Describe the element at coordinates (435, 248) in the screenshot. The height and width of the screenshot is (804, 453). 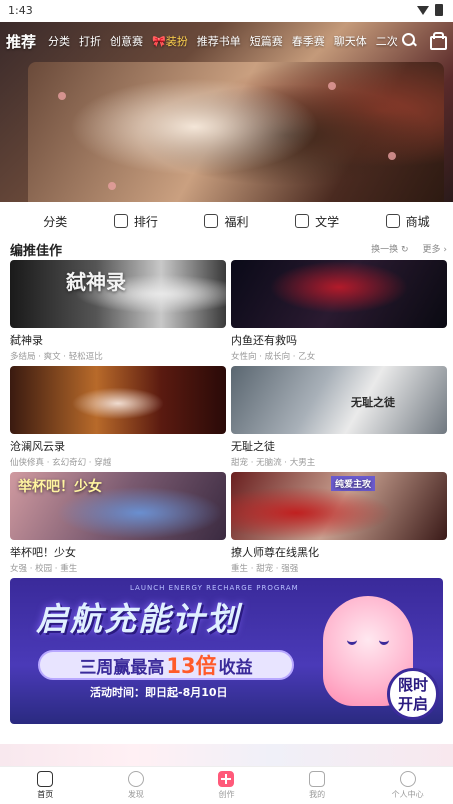
I see `more-button: 更多 ›` at that location.